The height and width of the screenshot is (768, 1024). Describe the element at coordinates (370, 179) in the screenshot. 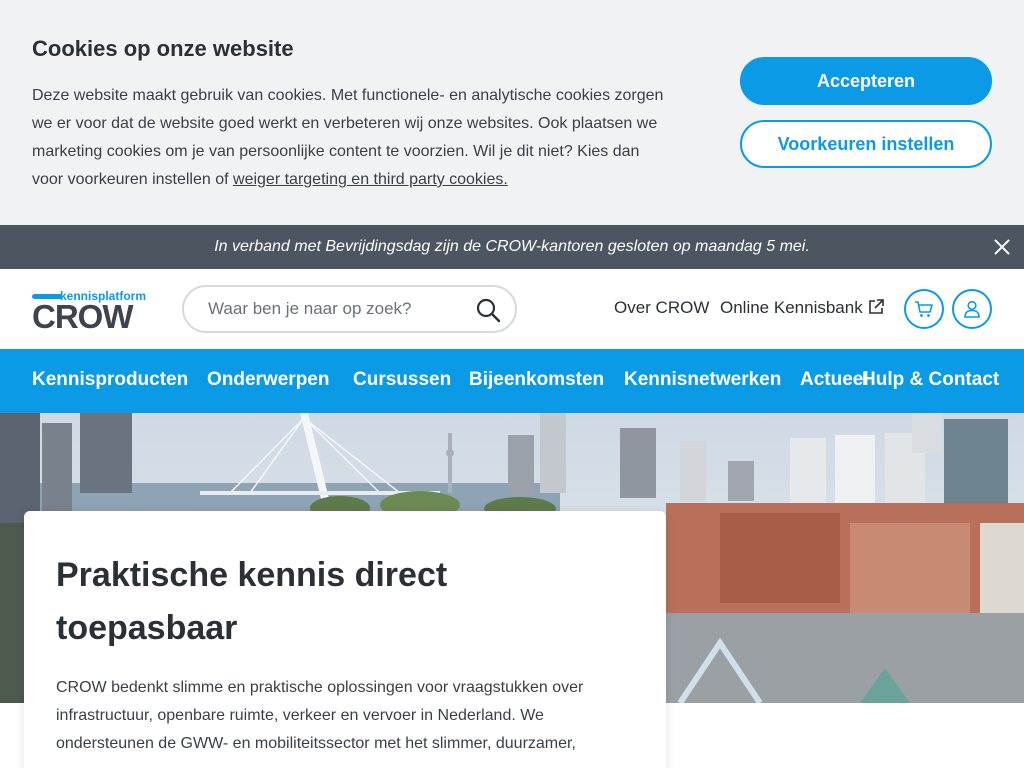

I see `reject-cookies-link: weiger targeting en third party cookies.` at that location.